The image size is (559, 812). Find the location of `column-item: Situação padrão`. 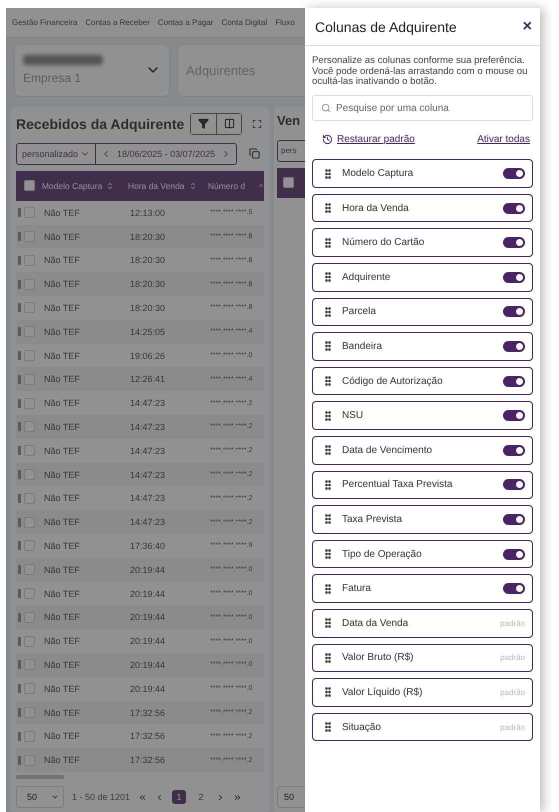

column-item: Situação padrão is located at coordinates (422, 727).